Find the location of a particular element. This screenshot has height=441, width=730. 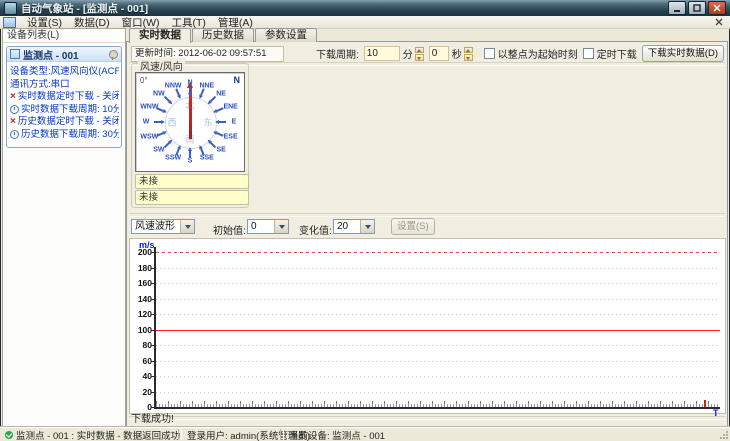

device-info-text: 设备类型:风速风向仪(ACFX-4) is located at coordinates (64, 71).